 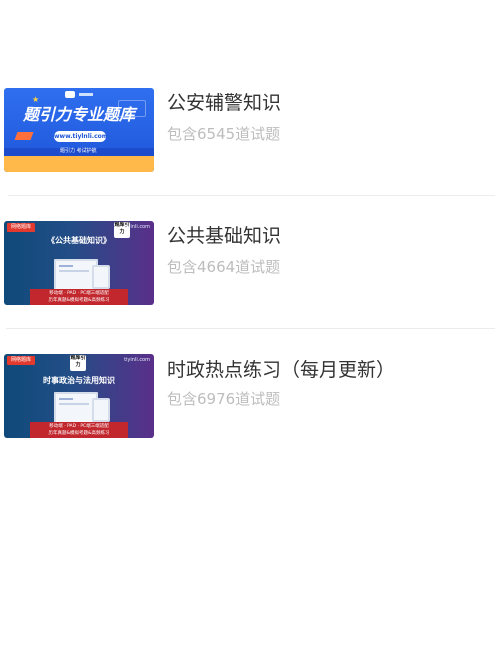 What do you see at coordinates (81, 136) in the screenshot?
I see `thumb-url: www.tiylnli.com` at bounding box center [81, 136].